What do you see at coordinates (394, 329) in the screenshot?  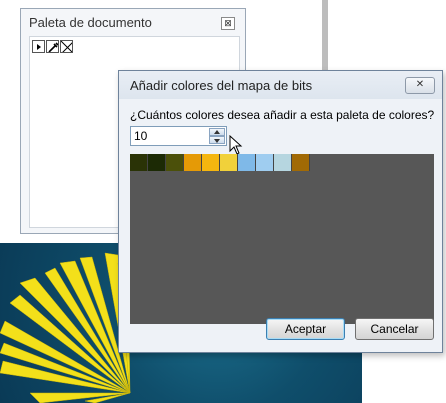 I see `cancel-button: Cancelar` at bounding box center [394, 329].